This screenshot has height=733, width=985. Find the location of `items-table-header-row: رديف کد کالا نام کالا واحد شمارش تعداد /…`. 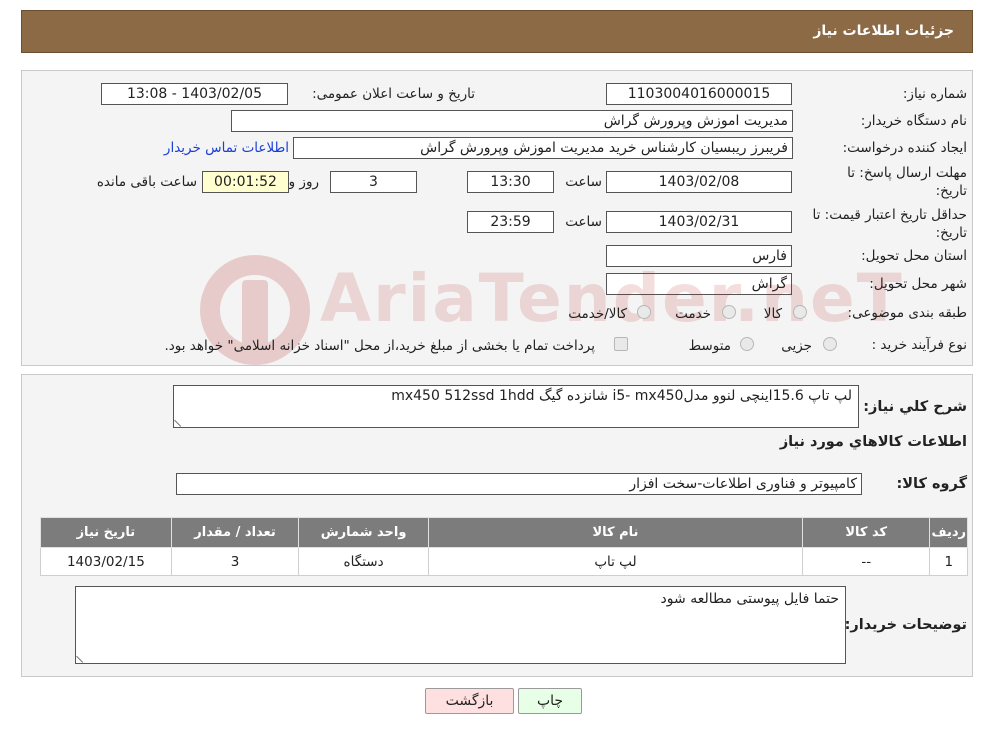

items-table-header-row: رديف کد کالا نام کالا واحد شمارش تعداد /… is located at coordinates (504, 532).